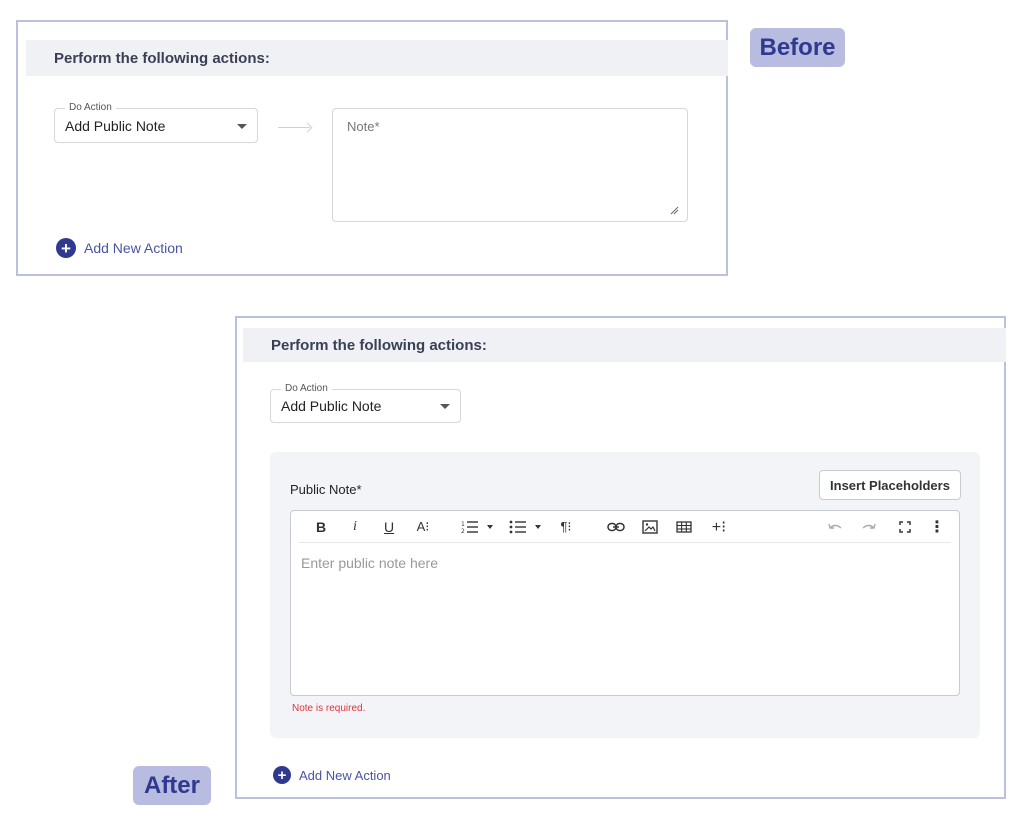 The height and width of the screenshot is (835, 1024). What do you see at coordinates (355, 527) in the screenshot?
I see `italic-icon: i` at bounding box center [355, 527].